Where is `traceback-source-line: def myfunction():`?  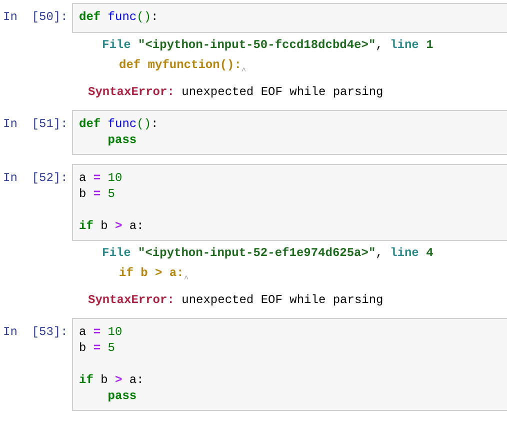
traceback-source-line: def myfunction(): is located at coordinates (180, 65).